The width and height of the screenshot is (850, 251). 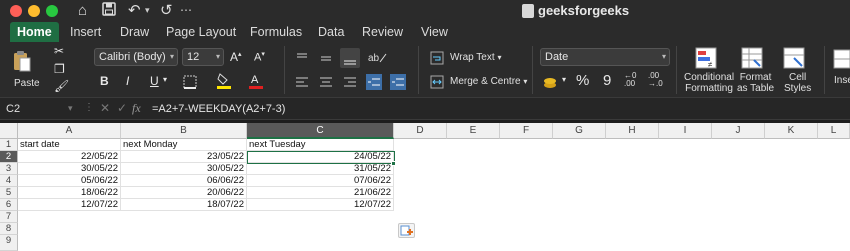 What do you see at coordinates (475, 57) in the screenshot?
I see `wrap-text-button: Wrap Text ▾` at bounding box center [475, 57].